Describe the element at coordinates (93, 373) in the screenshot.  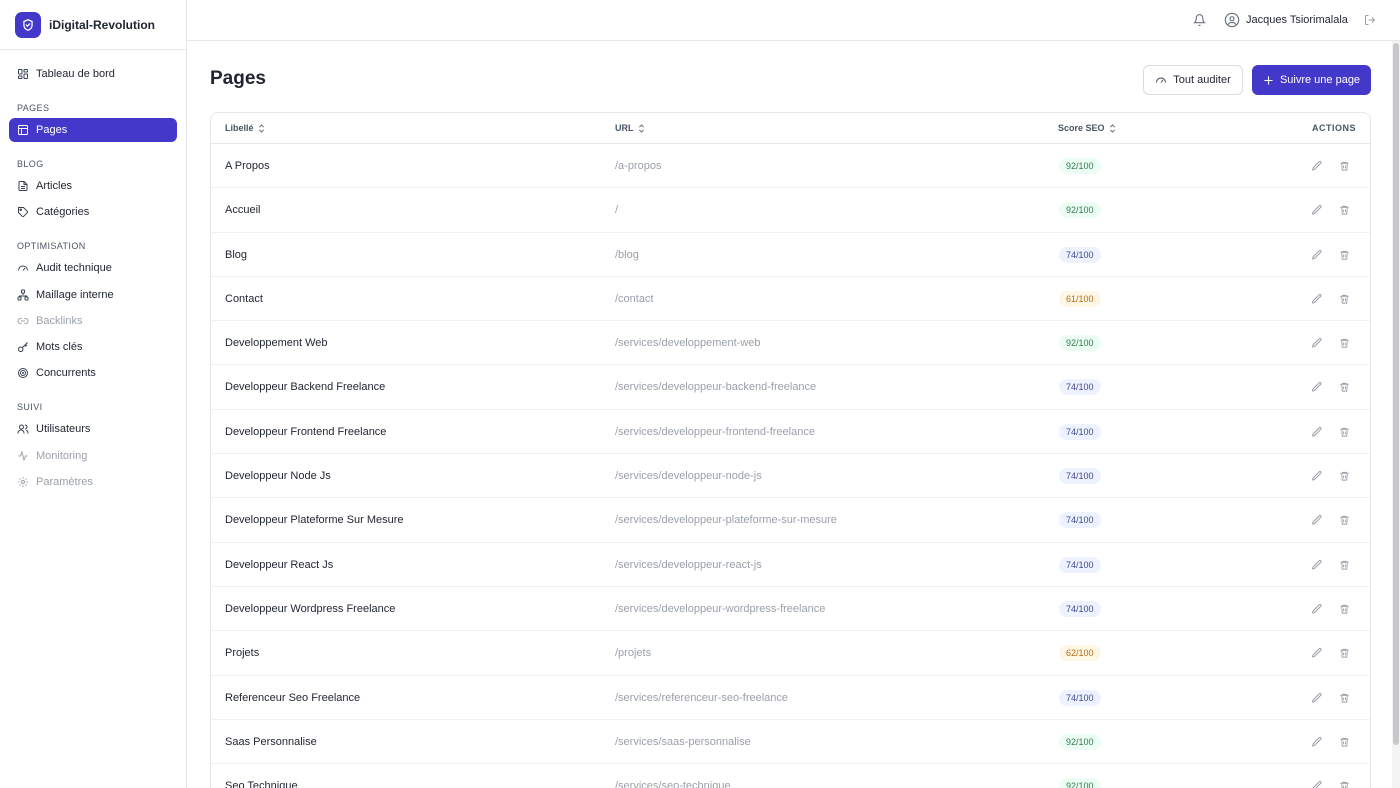
I see `sidebar-item-concurrents: Concurrents` at that location.